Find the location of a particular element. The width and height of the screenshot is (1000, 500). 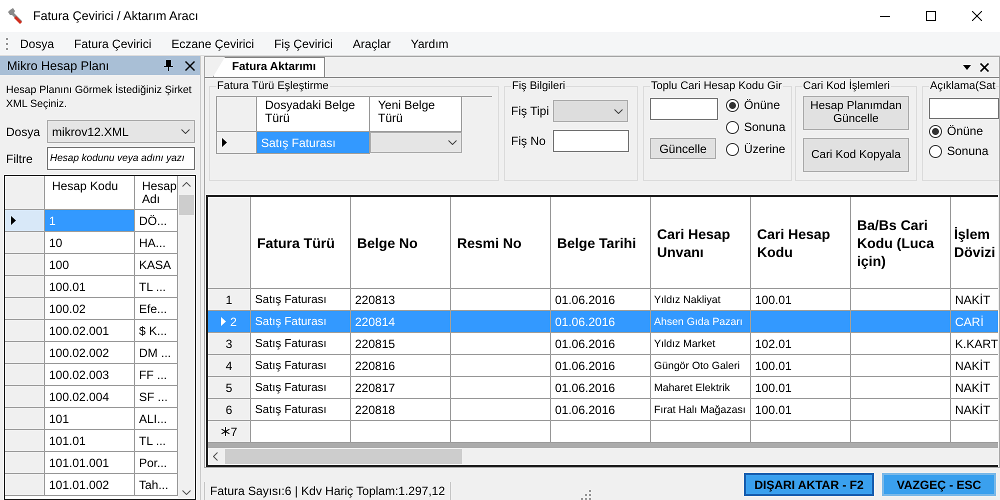

table-cell: Güngör Oto Galeri is located at coordinates (701, 366).